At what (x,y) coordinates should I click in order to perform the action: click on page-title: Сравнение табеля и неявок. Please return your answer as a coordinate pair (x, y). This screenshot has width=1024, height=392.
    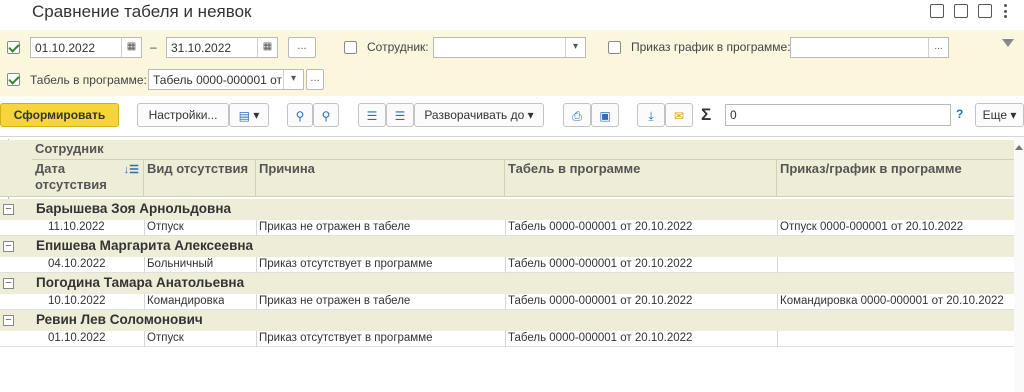
    Looking at the image, I should click on (142, 11).